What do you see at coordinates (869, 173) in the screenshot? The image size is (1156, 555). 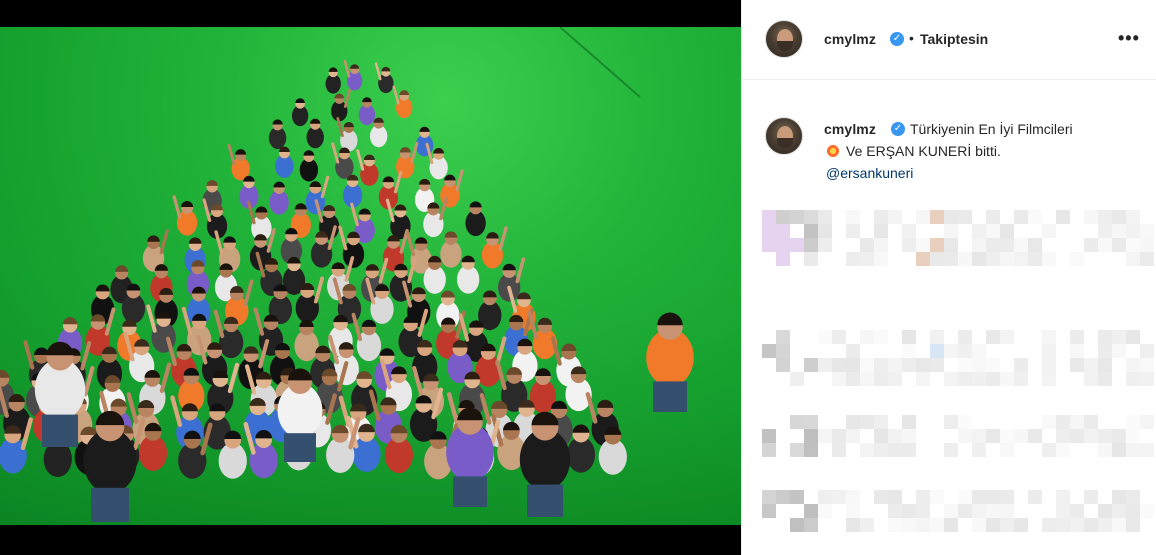 I see `mention-link: @ersankuneri` at bounding box center [869, 173].